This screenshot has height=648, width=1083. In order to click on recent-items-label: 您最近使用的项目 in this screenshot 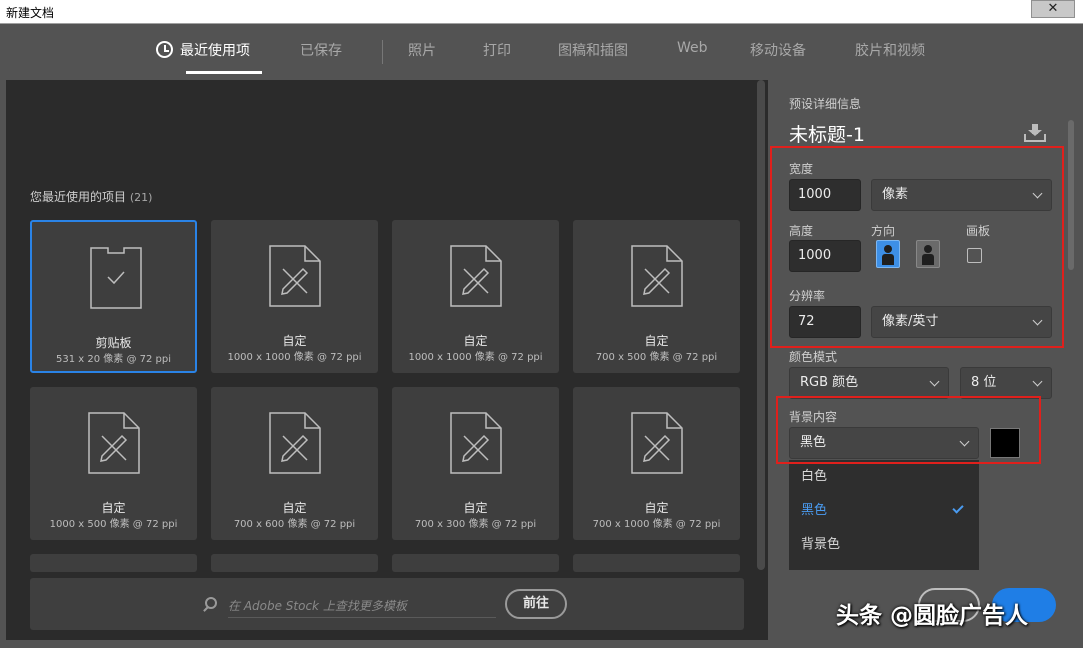, I will do `click(78, 197)`.